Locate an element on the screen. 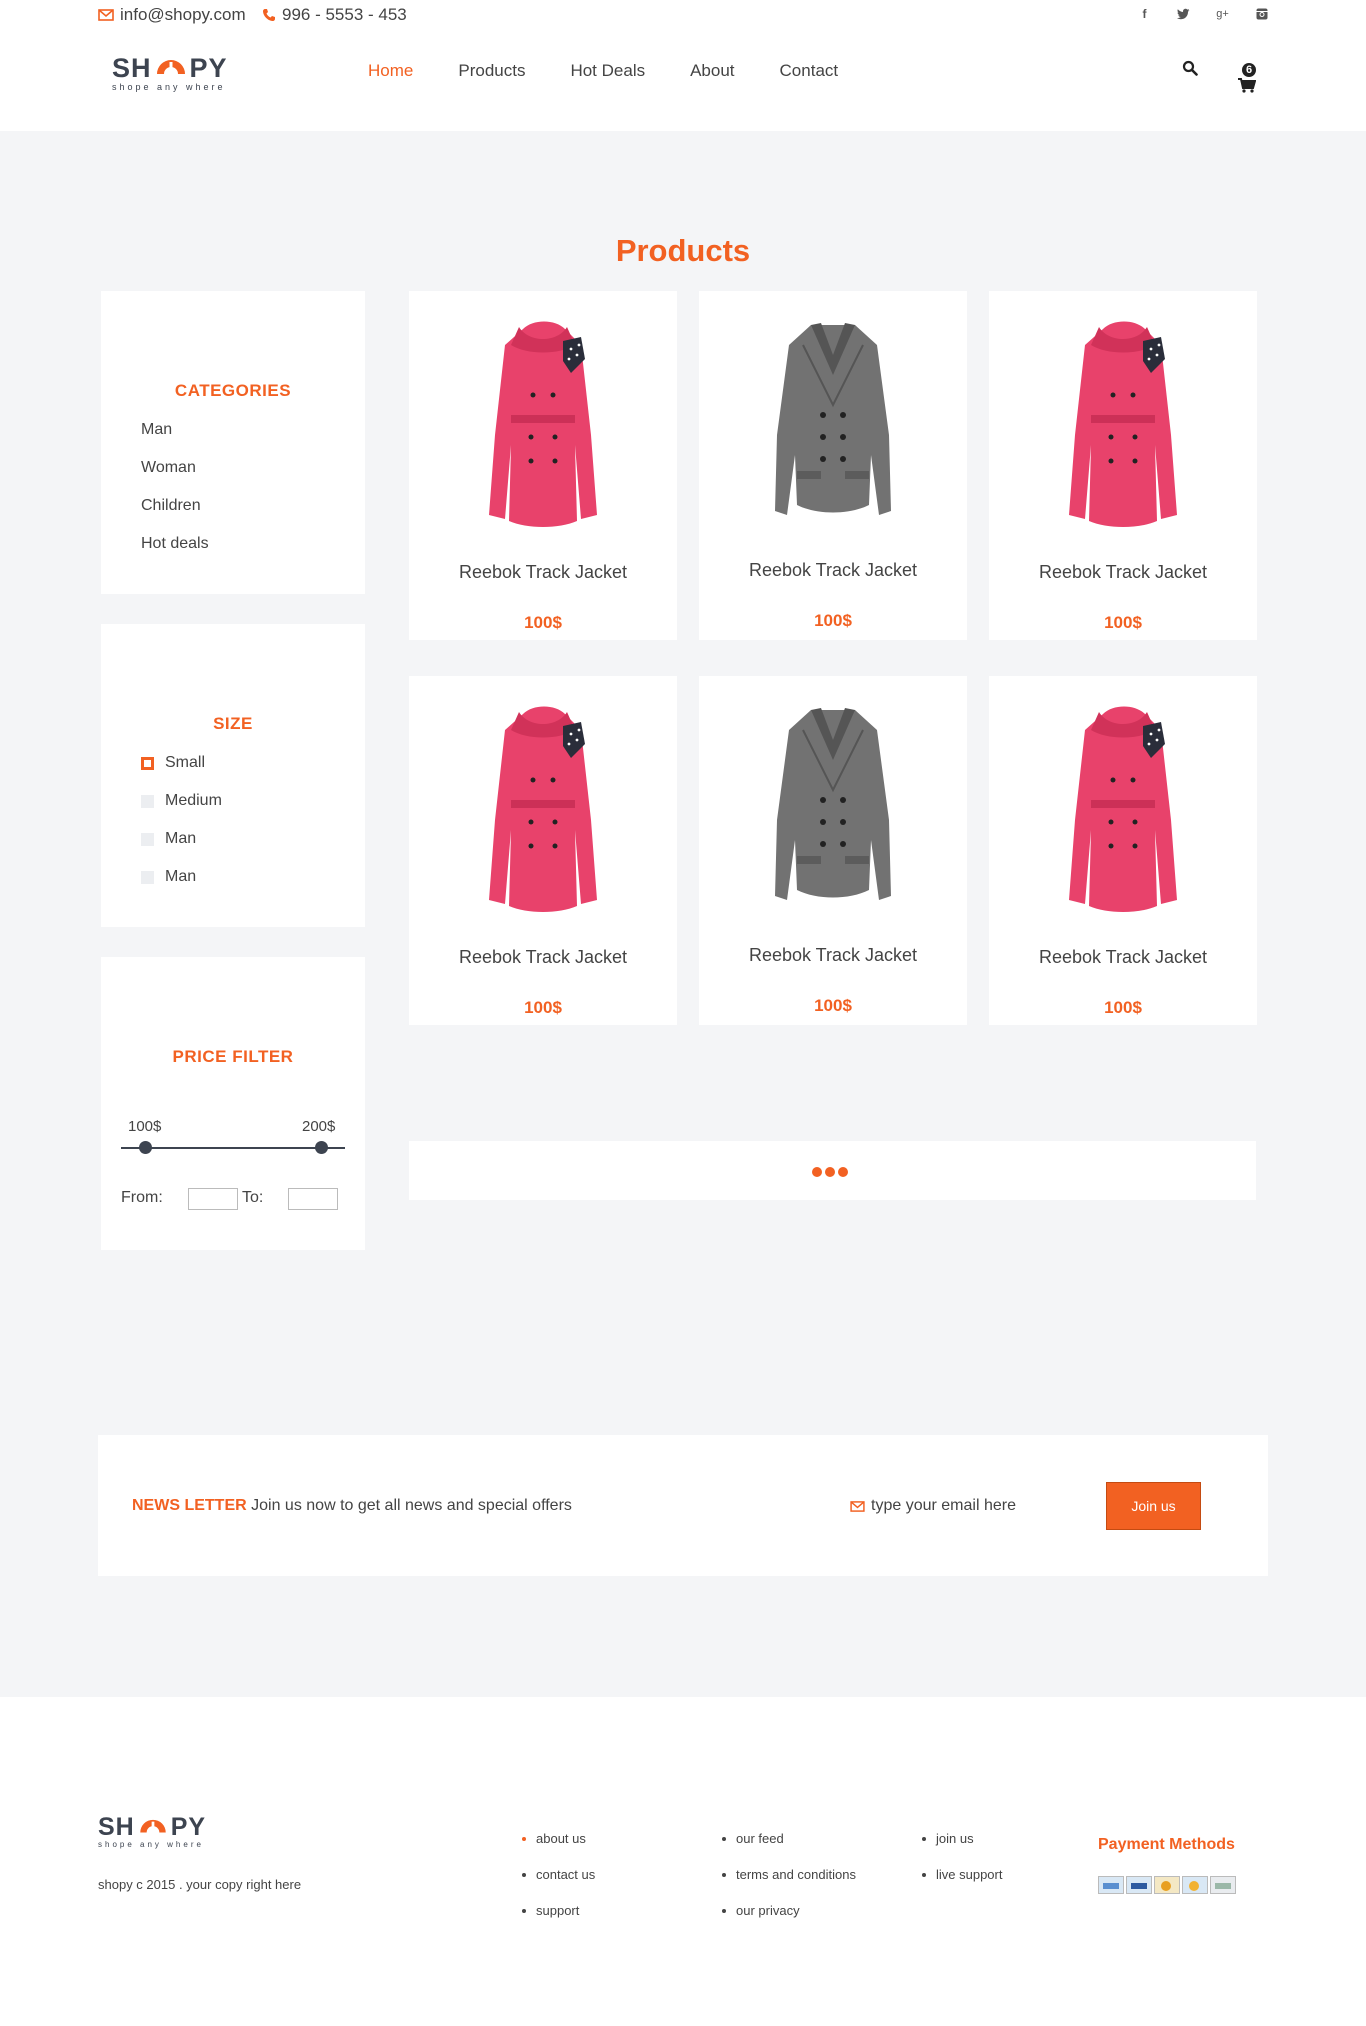 The width and height of the screenshot is (1366, 2026). instagram-icon is located at coordinates (1261, 14).